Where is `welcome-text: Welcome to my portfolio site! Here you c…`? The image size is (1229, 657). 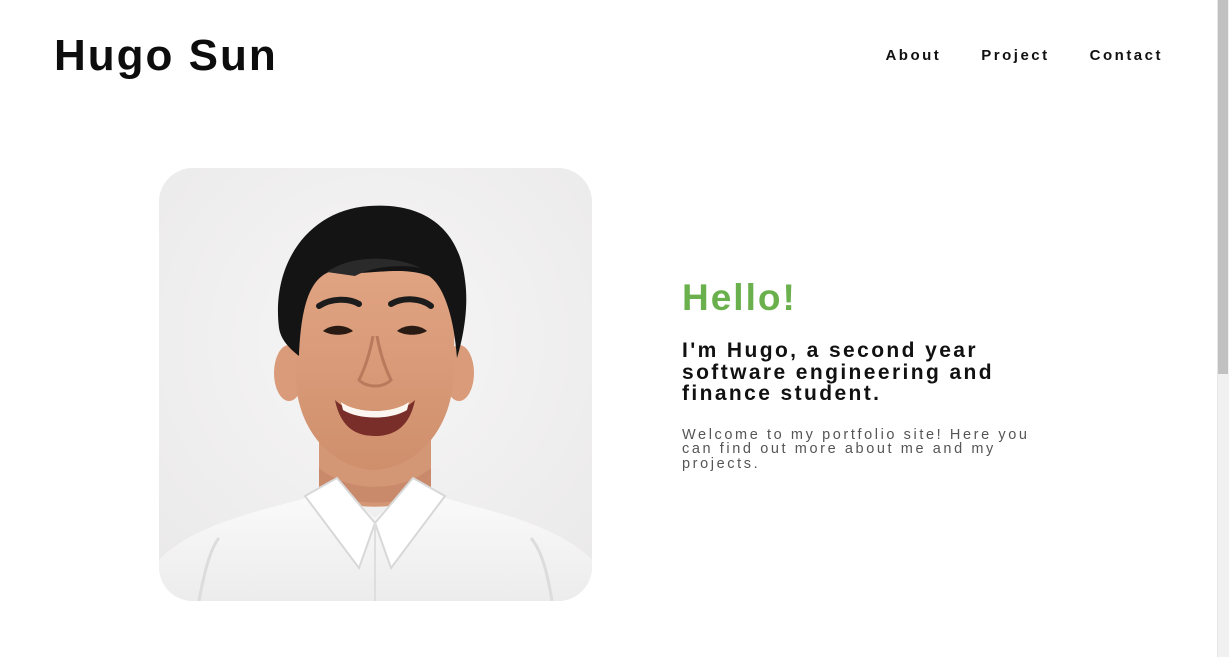 welcome-text: Welcome to my portfolio site! Here you c… is located at coordinates (856, 449).